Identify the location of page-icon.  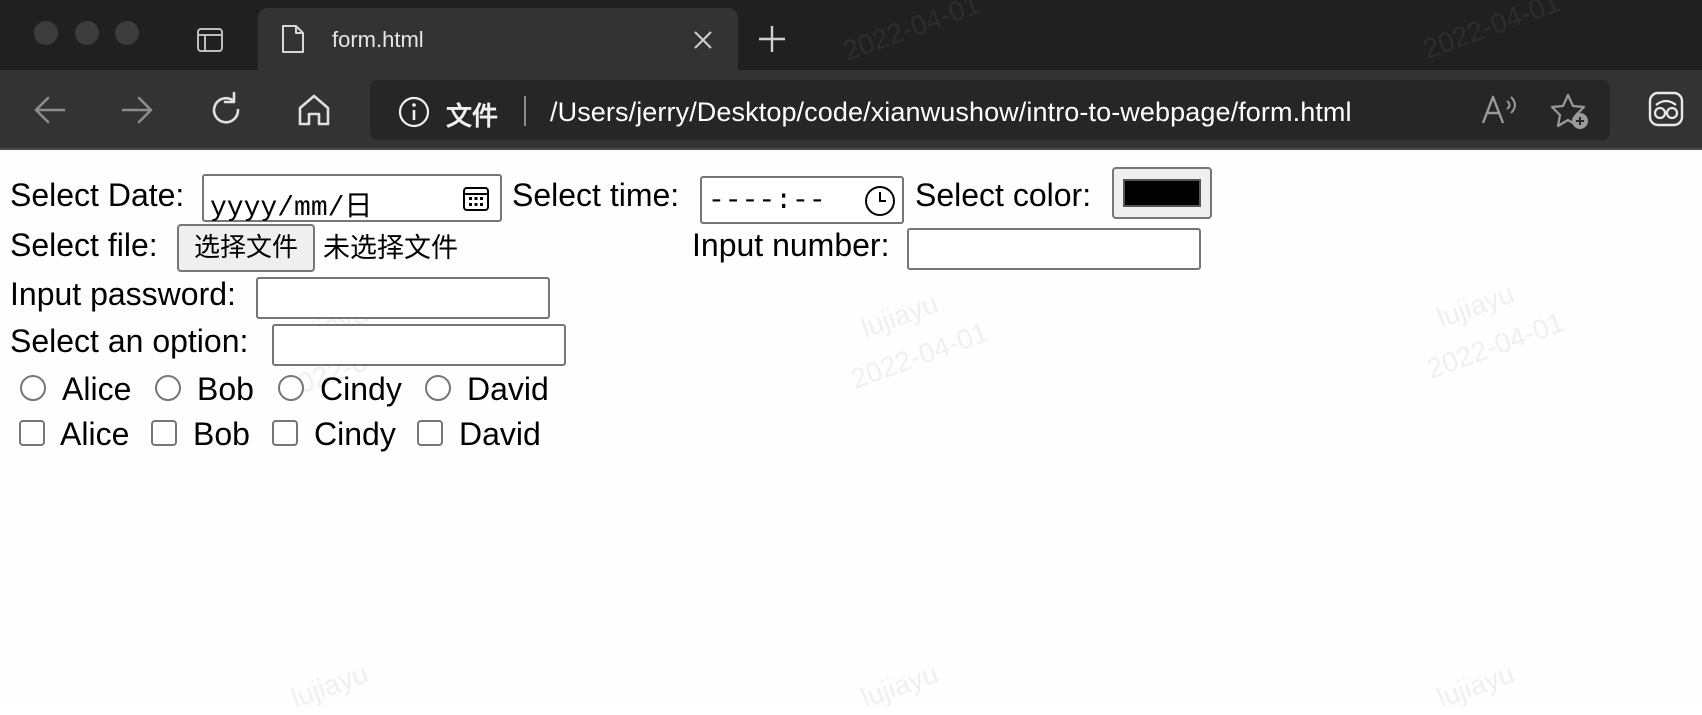
(293, 39).